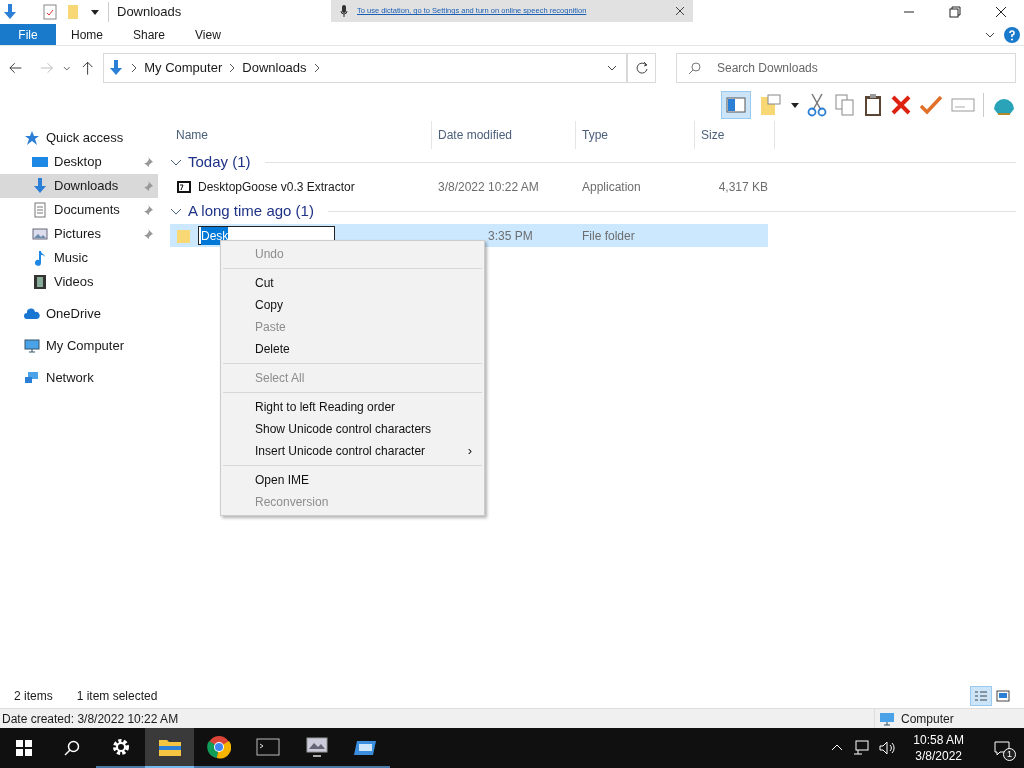 Image resolution: width=1024 pixels, height=768 pixels. I want to click on thumbnail-icon, so click(1003, 696).